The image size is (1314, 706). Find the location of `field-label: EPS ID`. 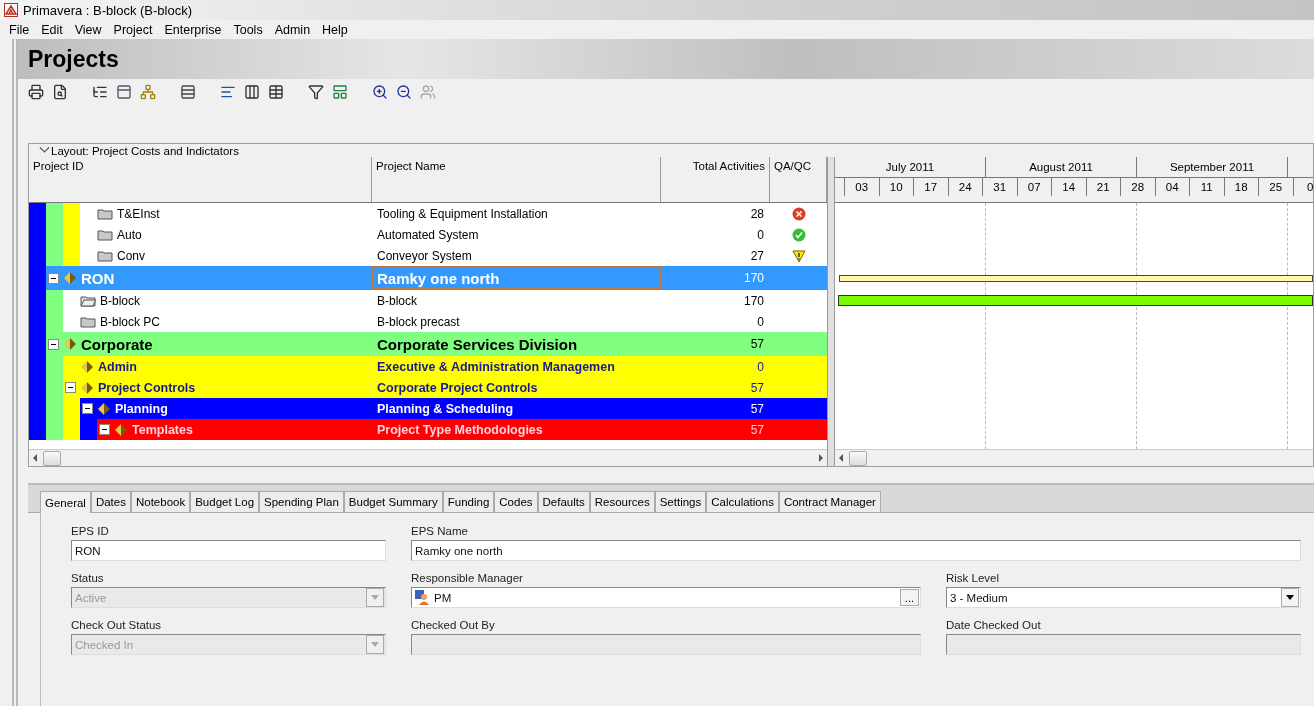

field-label: EPS ID is located at coordinates (90, 531).